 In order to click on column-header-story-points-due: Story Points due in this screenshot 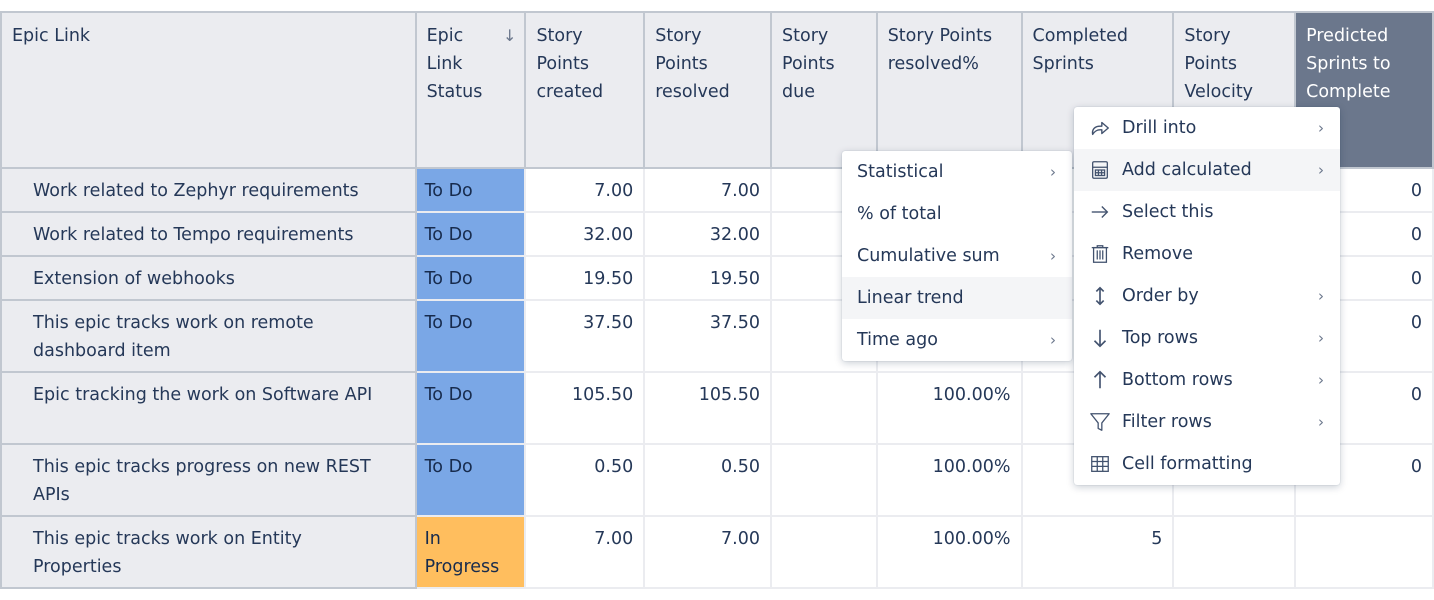, I will do `click(824, 90)`.